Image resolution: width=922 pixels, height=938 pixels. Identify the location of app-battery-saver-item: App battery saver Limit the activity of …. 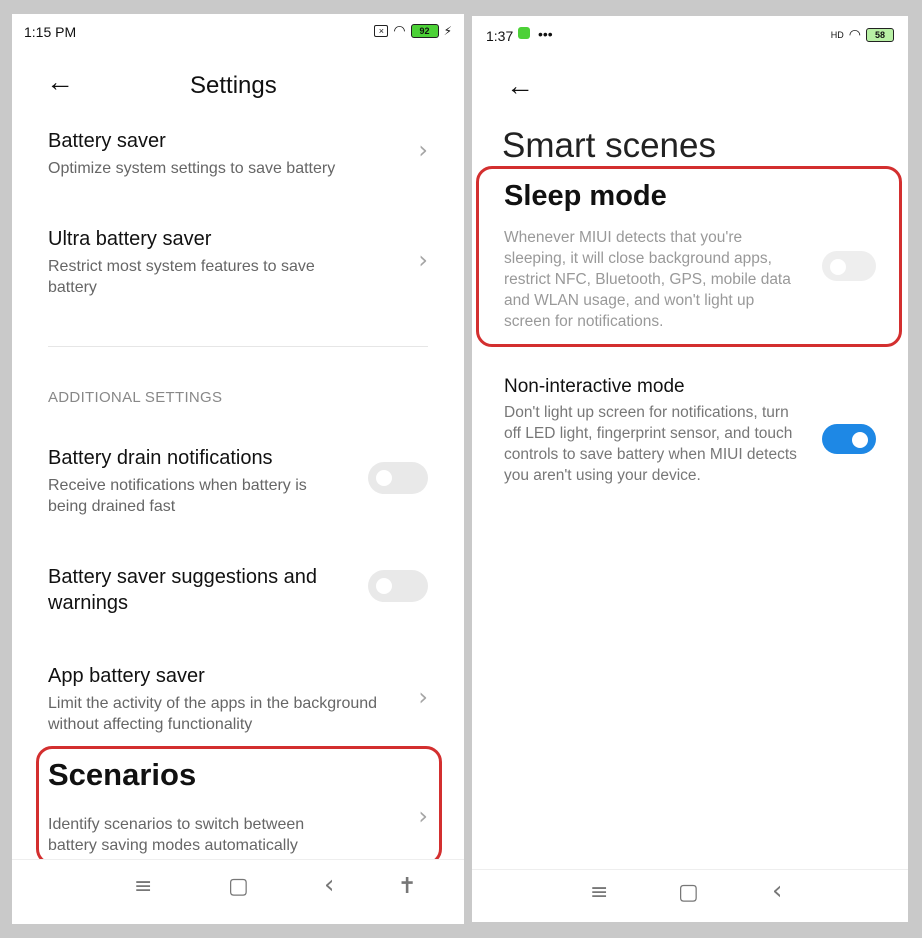
(238, 699).